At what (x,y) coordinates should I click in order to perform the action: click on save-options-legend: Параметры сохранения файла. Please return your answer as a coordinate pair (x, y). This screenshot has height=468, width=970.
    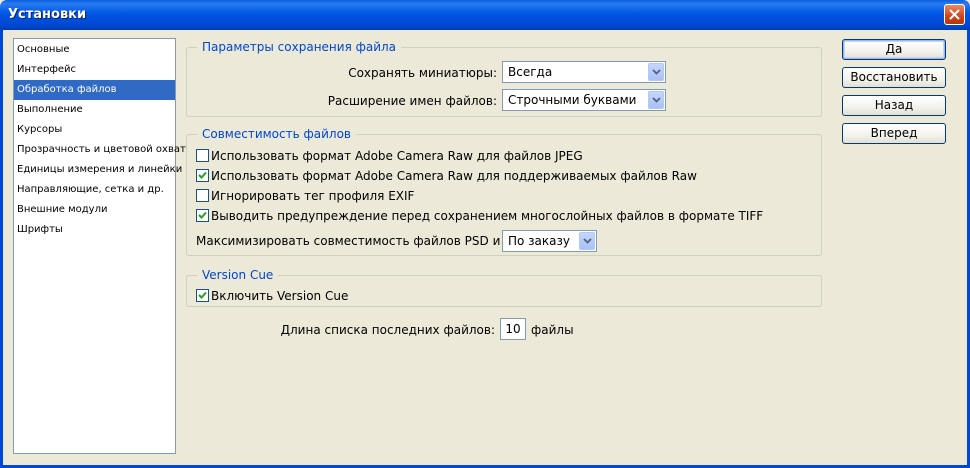
    Looking at the image, I should click on (299, 47).